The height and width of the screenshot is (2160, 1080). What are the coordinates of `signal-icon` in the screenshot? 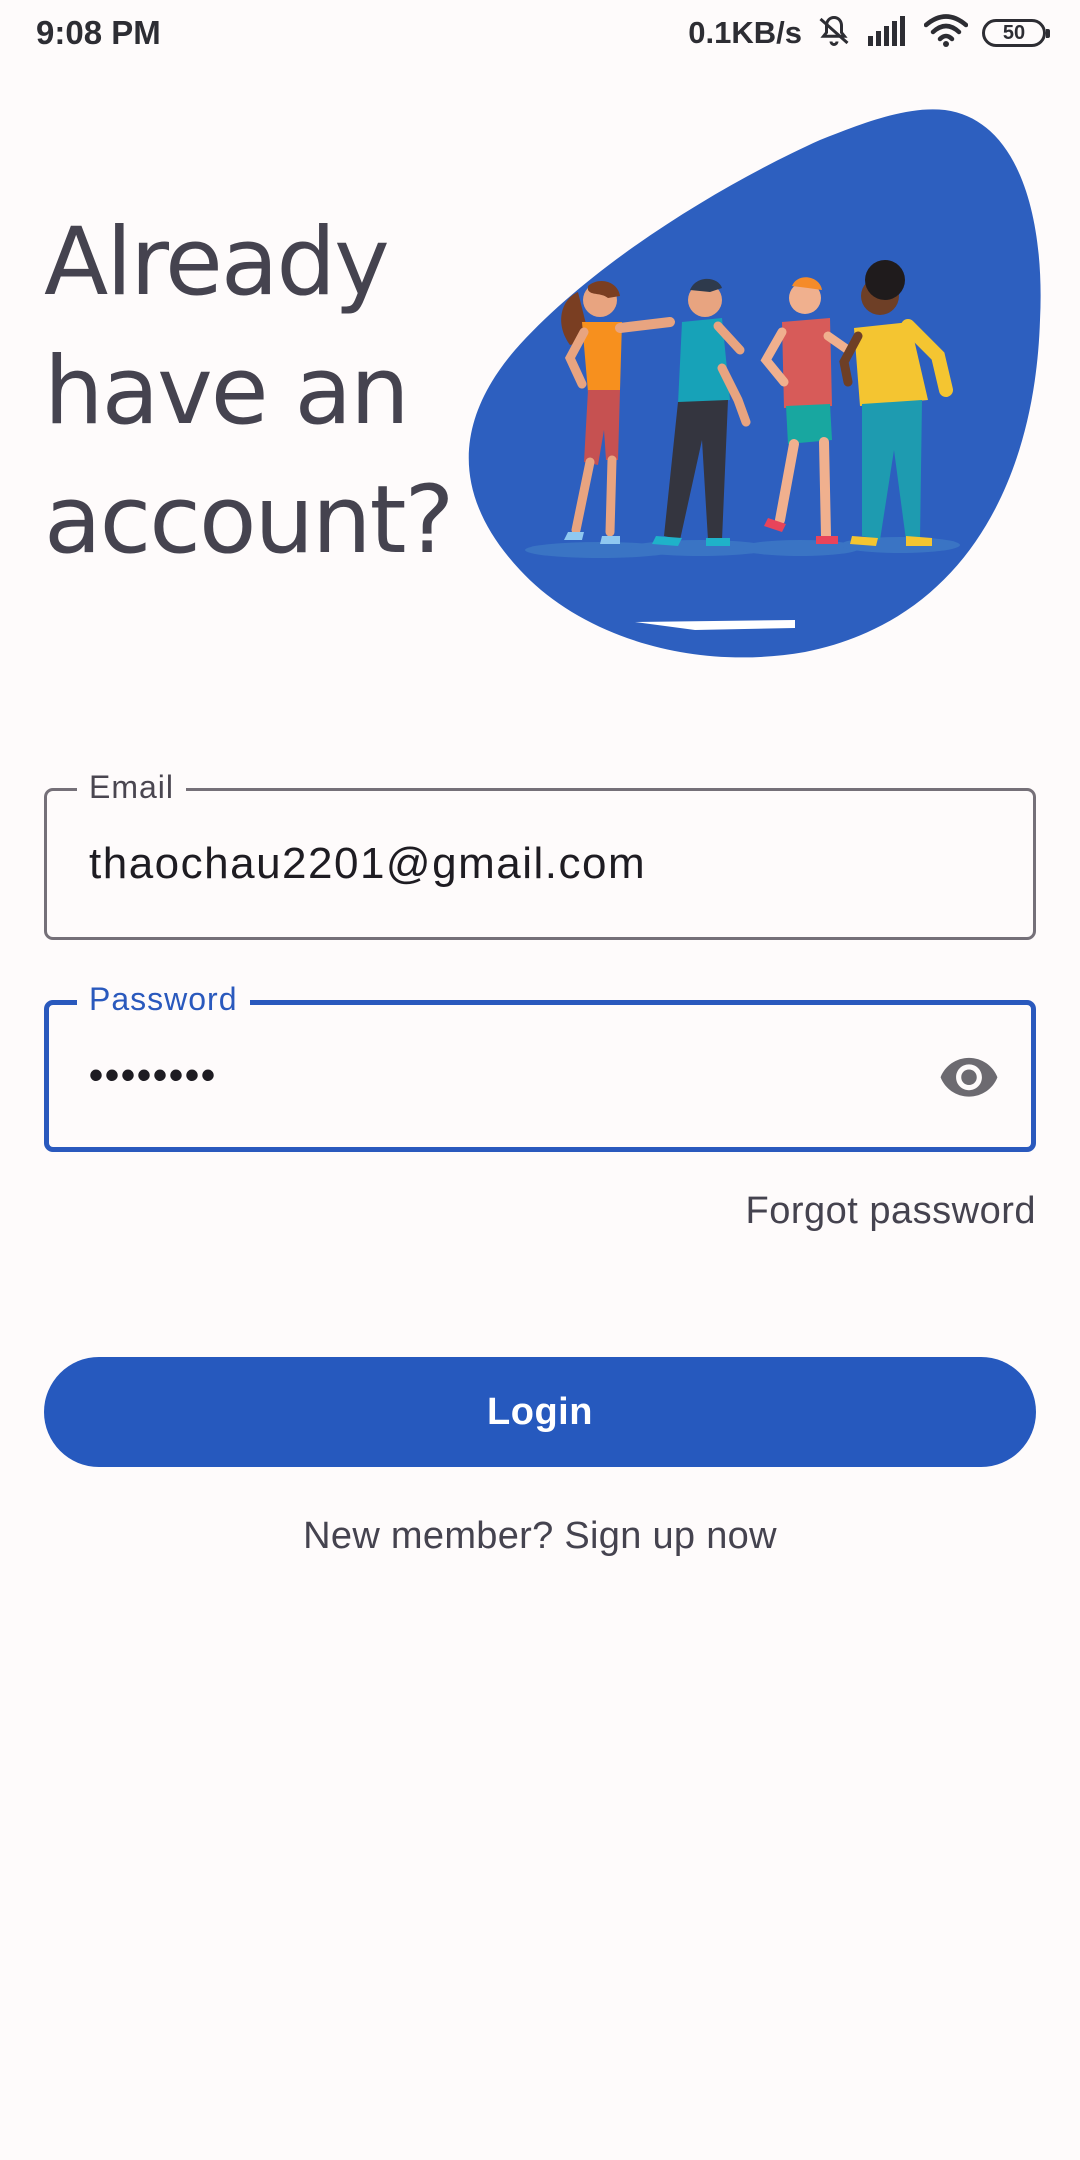 It's located at (888, 33).